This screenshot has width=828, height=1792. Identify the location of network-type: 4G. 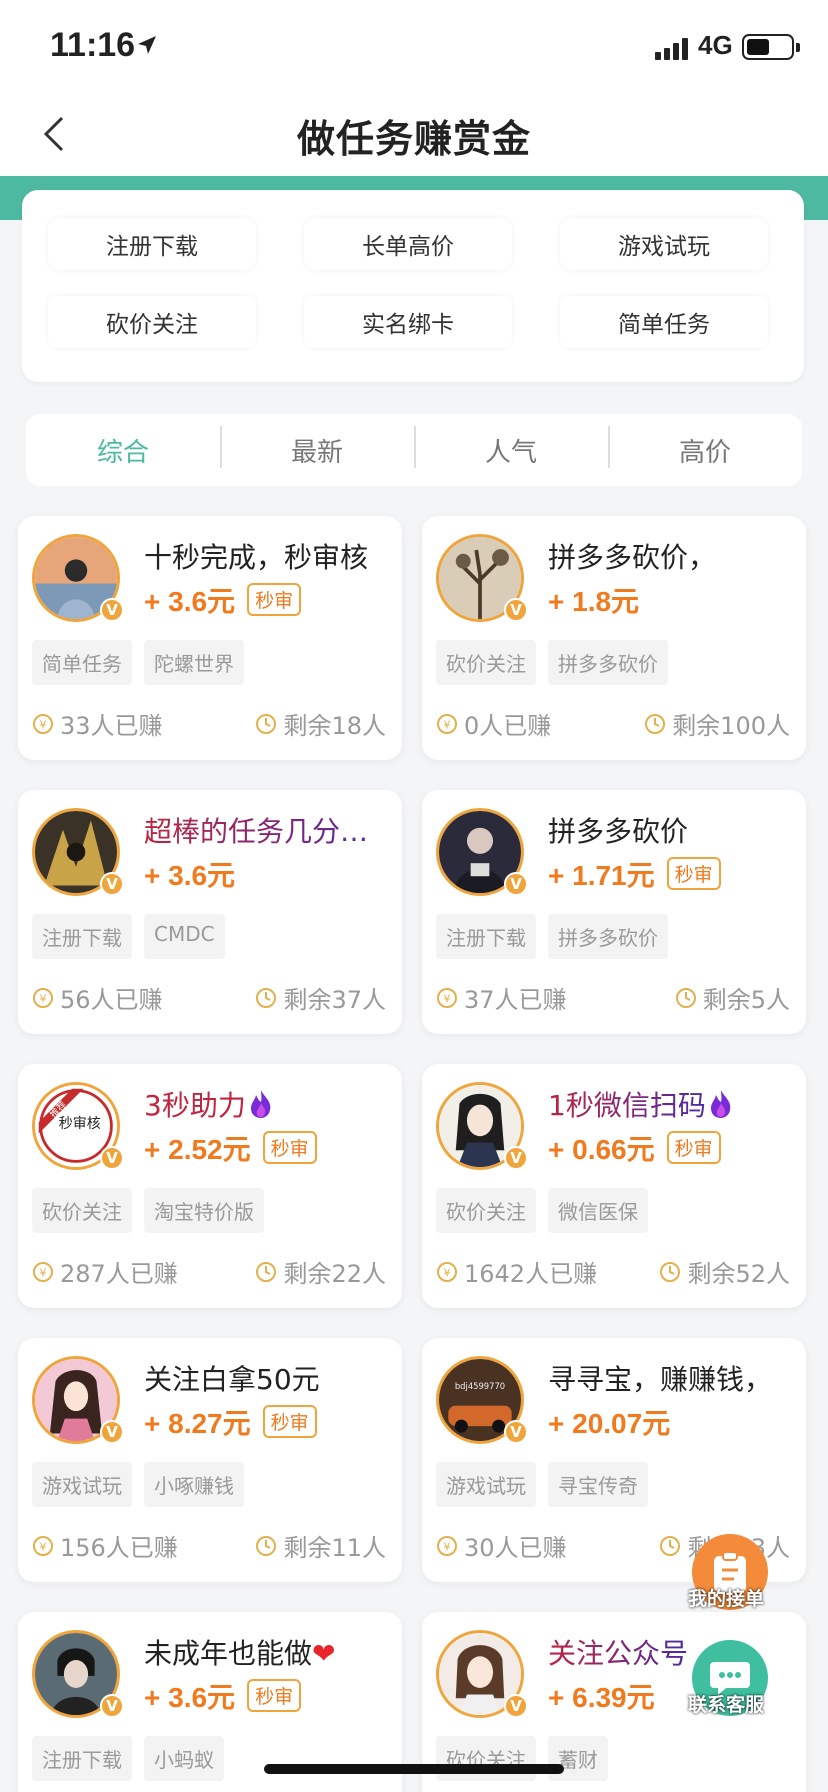
(715, 45).